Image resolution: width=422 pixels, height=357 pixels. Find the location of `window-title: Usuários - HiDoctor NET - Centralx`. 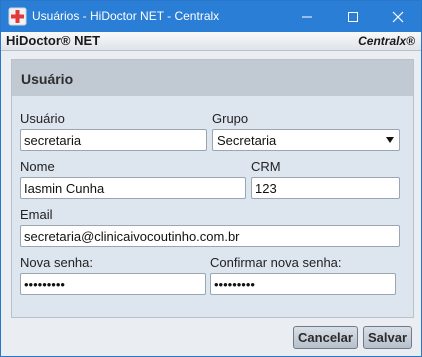

window-title: Usuários - HiDoctor NET - Centralx is located at coordinates (126, 16).